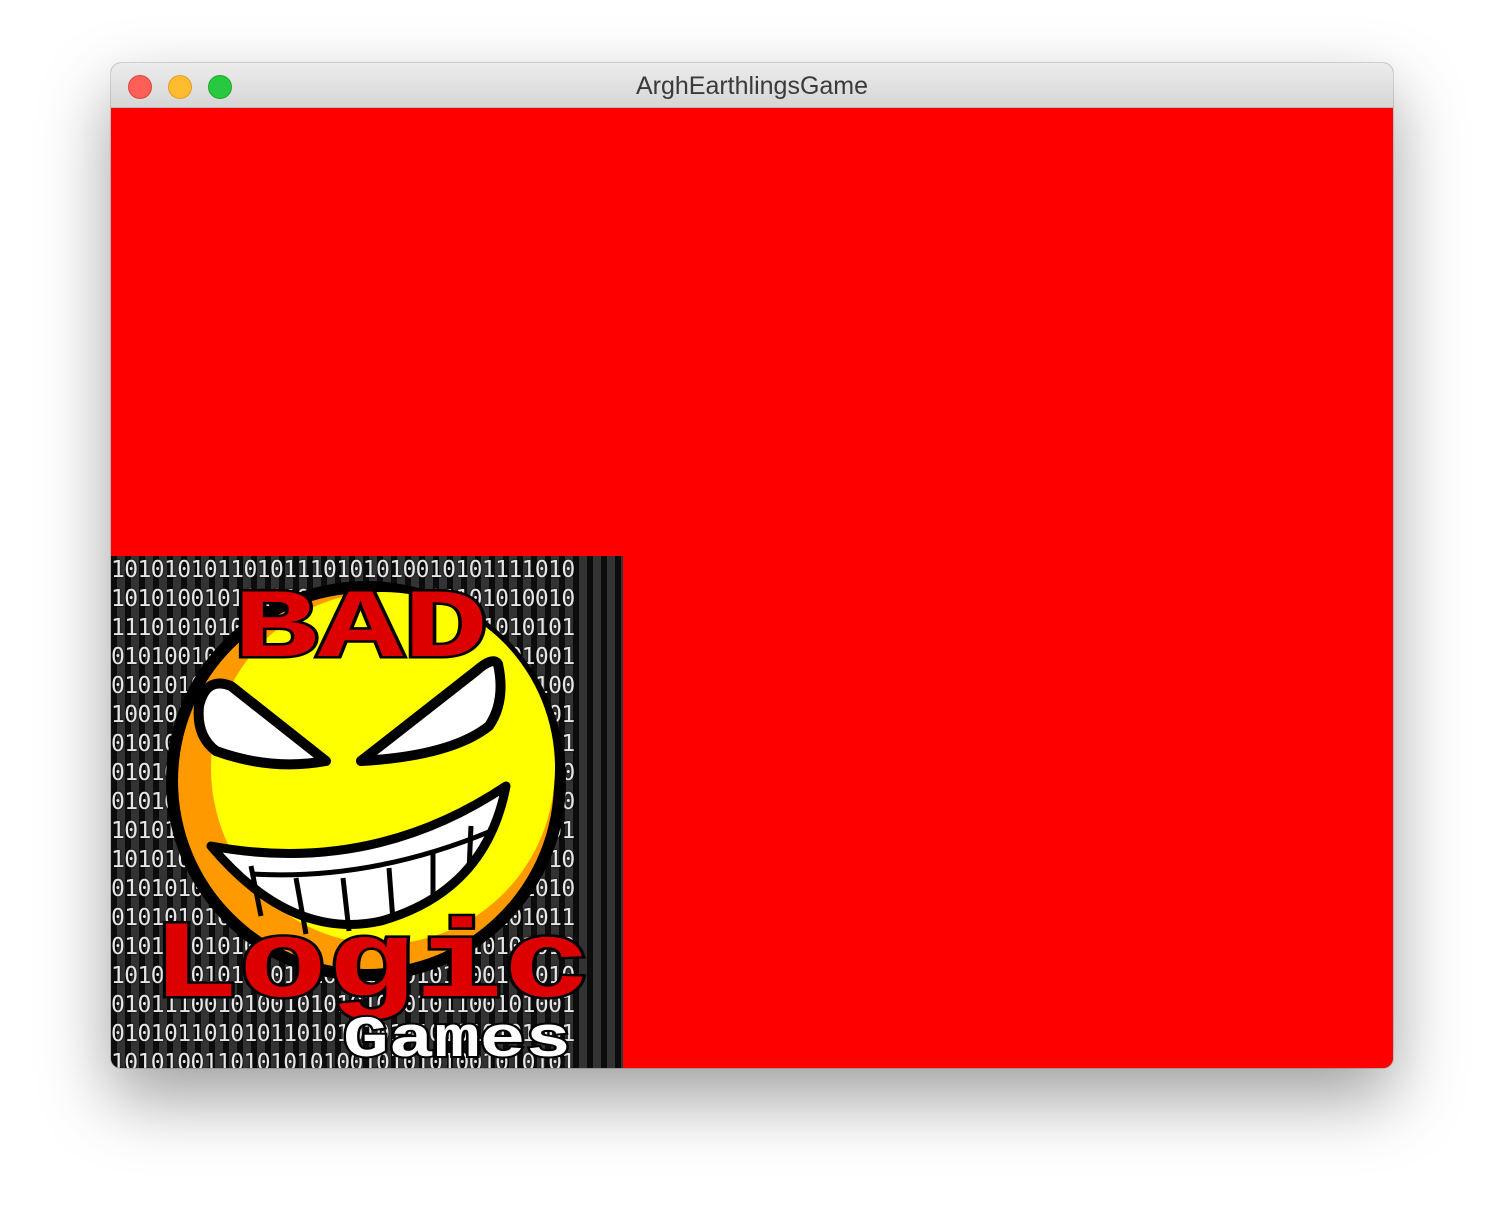 The width and height of the screenshot is (1504, 1228). I want to click on logo-word-bad: BAD, so click(360, 630).